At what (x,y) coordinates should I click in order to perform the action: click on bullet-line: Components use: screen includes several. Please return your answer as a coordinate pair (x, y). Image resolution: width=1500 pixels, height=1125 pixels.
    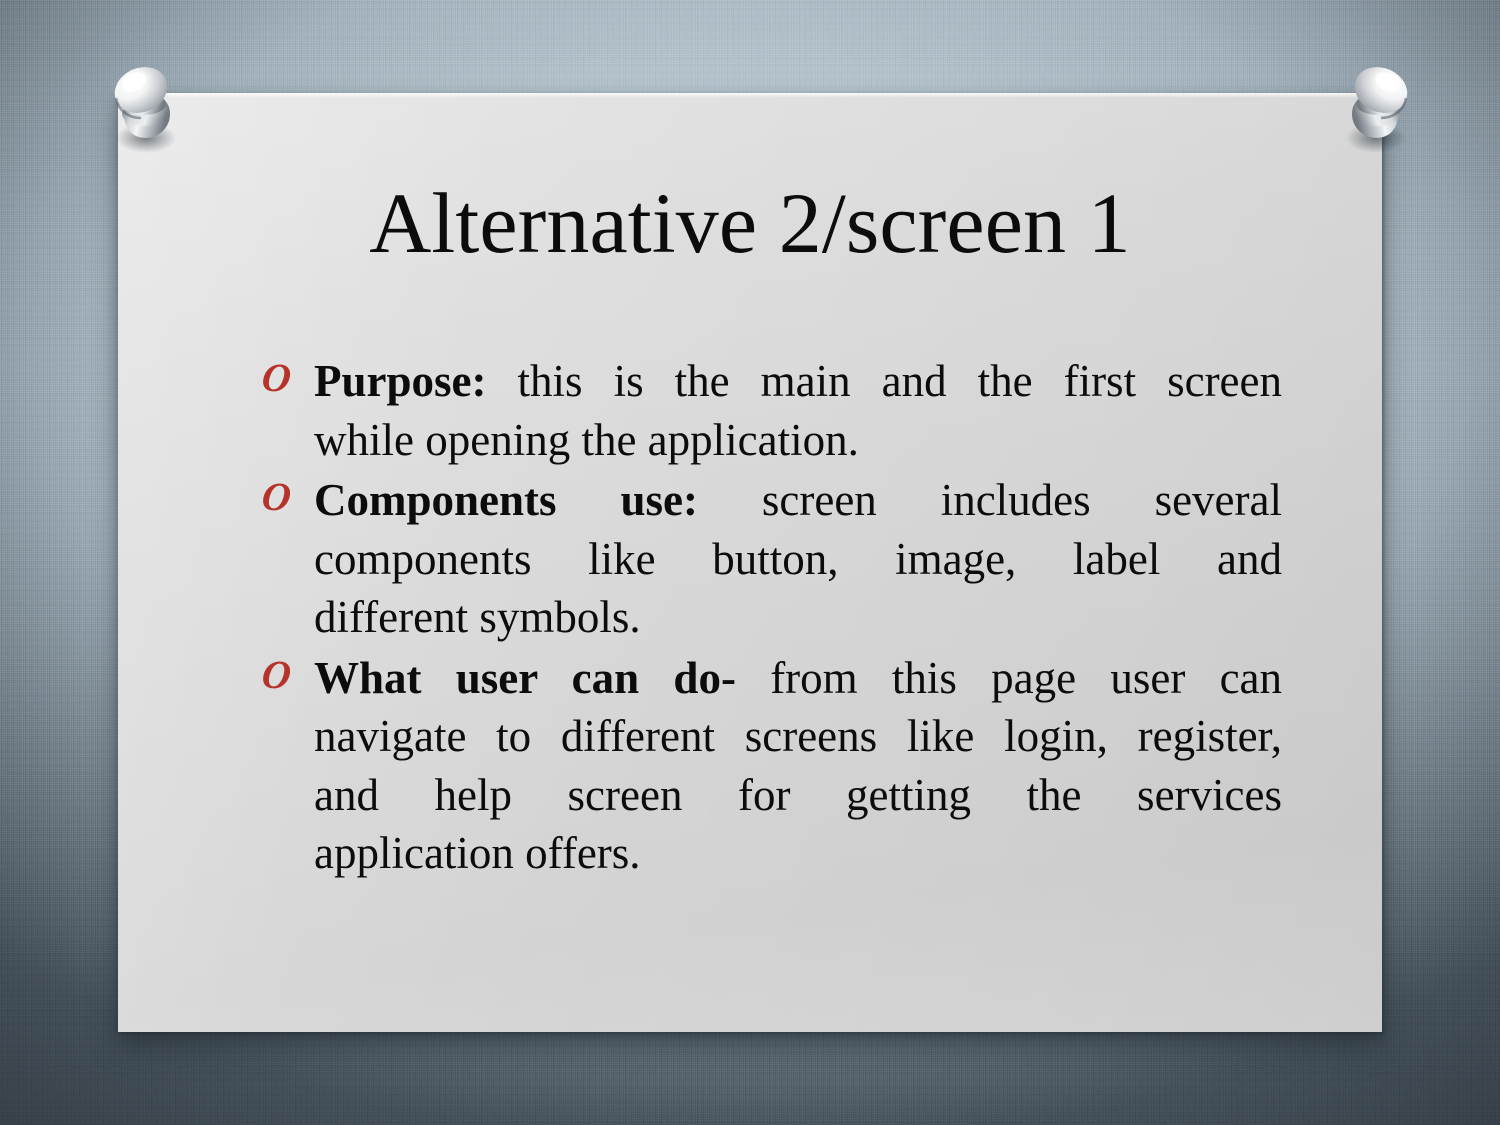
    Looking at the image, I should click on (798, 500).